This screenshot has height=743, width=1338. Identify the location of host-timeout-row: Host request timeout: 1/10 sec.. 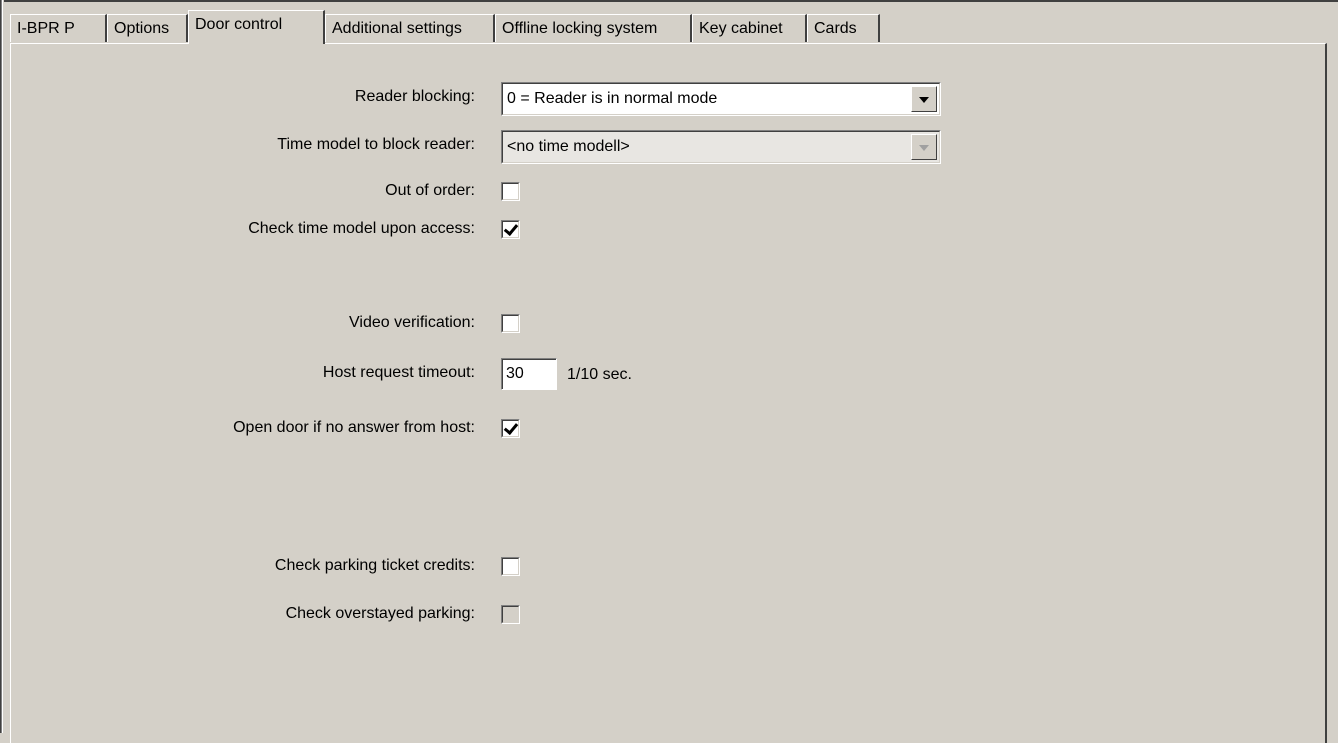
(661, 374).